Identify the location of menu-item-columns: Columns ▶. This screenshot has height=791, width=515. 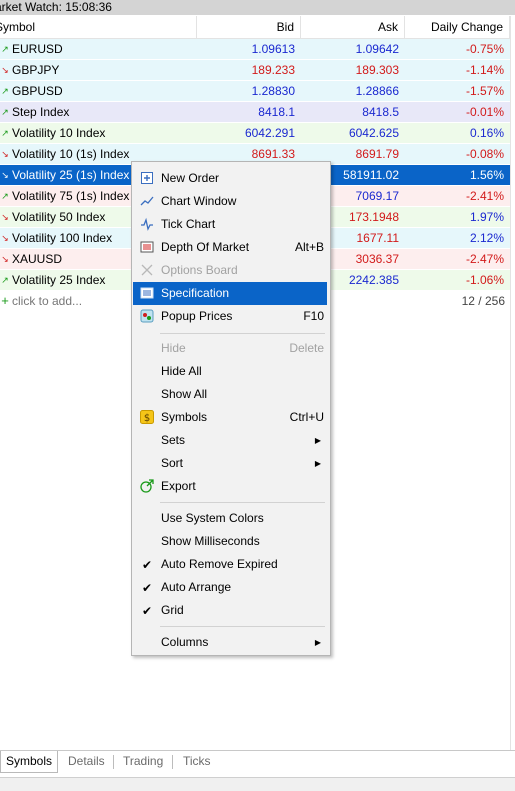
(230, 642).